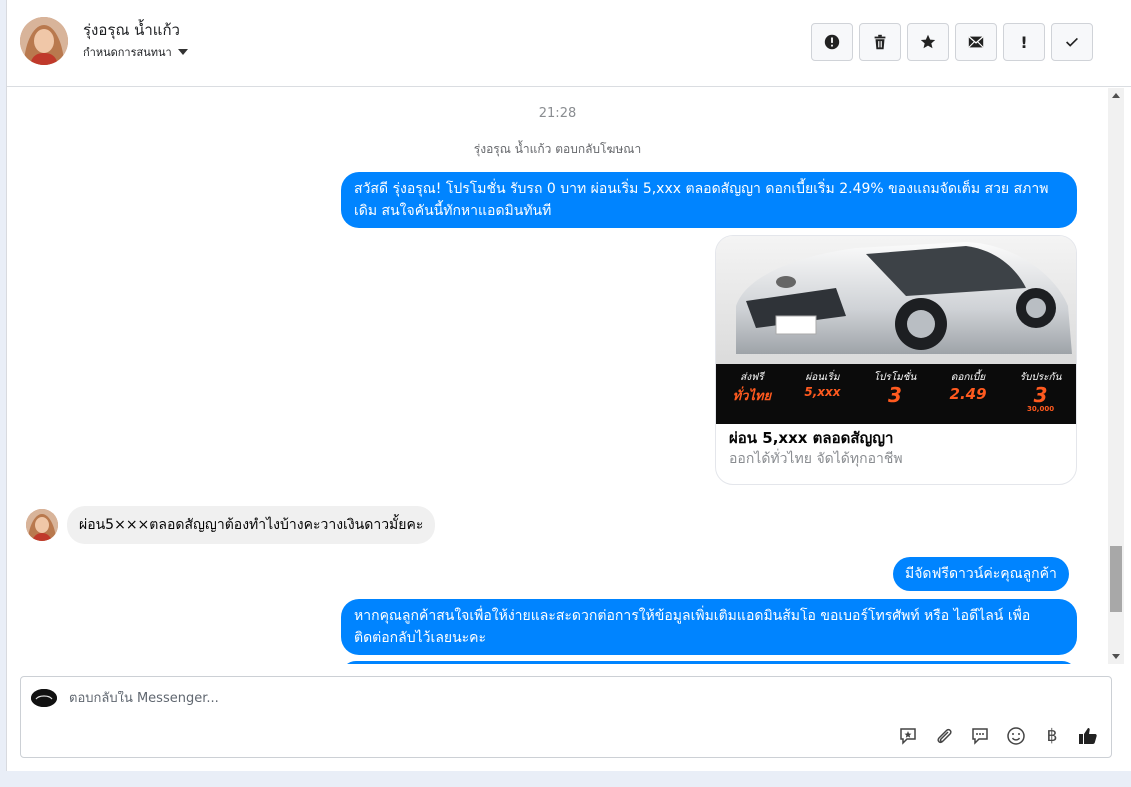 The image size is (1131, 787). What do you see at coordinates (822, 377) in the screenshot?
I see `banner-installment-label: ผ่อนเริ่ม` at bounding box center [822, 377].